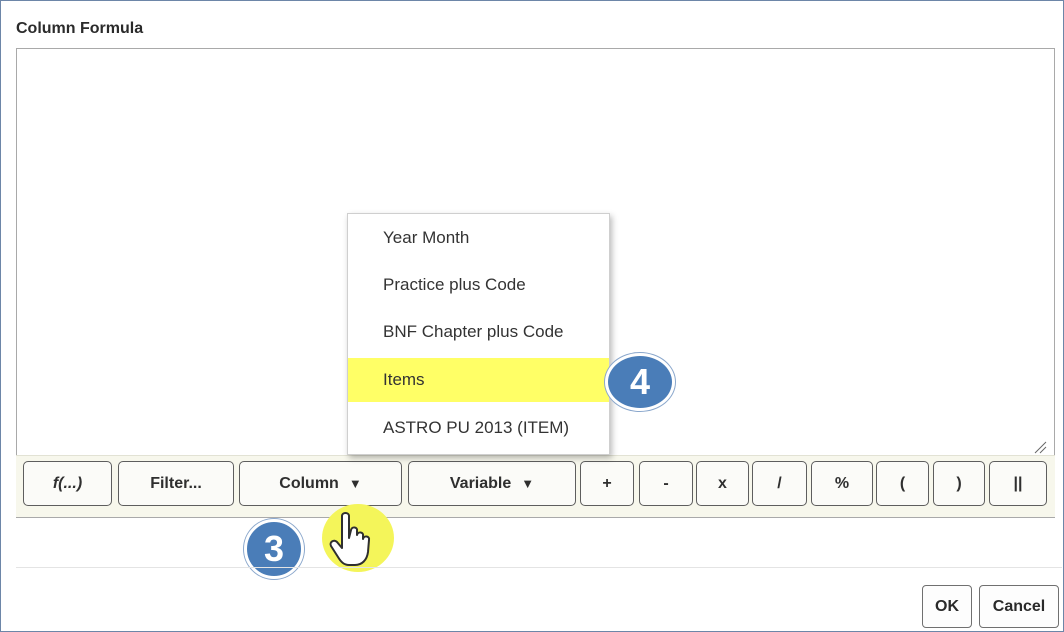  What do you see at coordinates (358, 538) in the screenshot?
I see `pointing-hand-cursor-icon` at bounding box center [358, 538].